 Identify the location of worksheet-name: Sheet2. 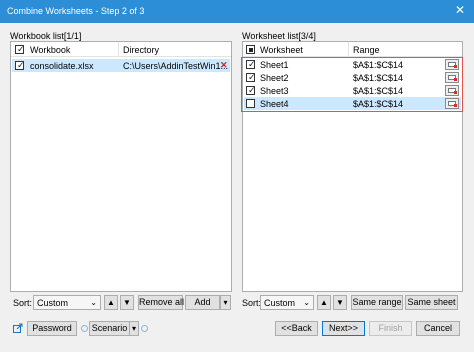
(274, 78).